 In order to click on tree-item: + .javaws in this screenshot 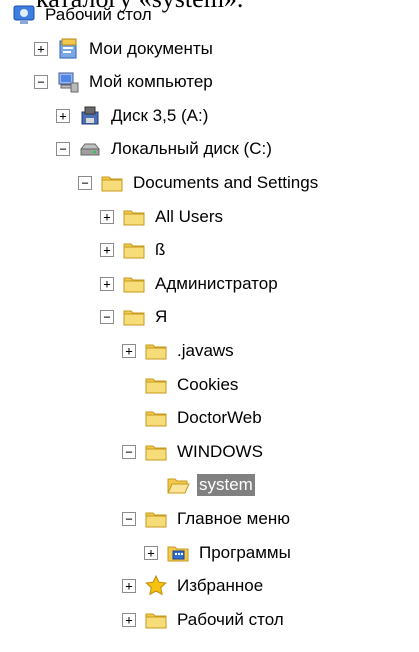, I will do `click(179, 351)`.